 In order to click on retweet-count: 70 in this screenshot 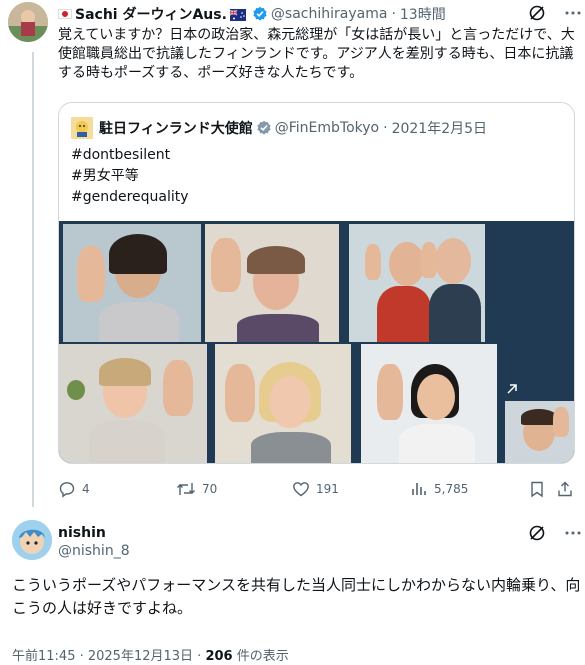, I will do `click(210, 489)`.